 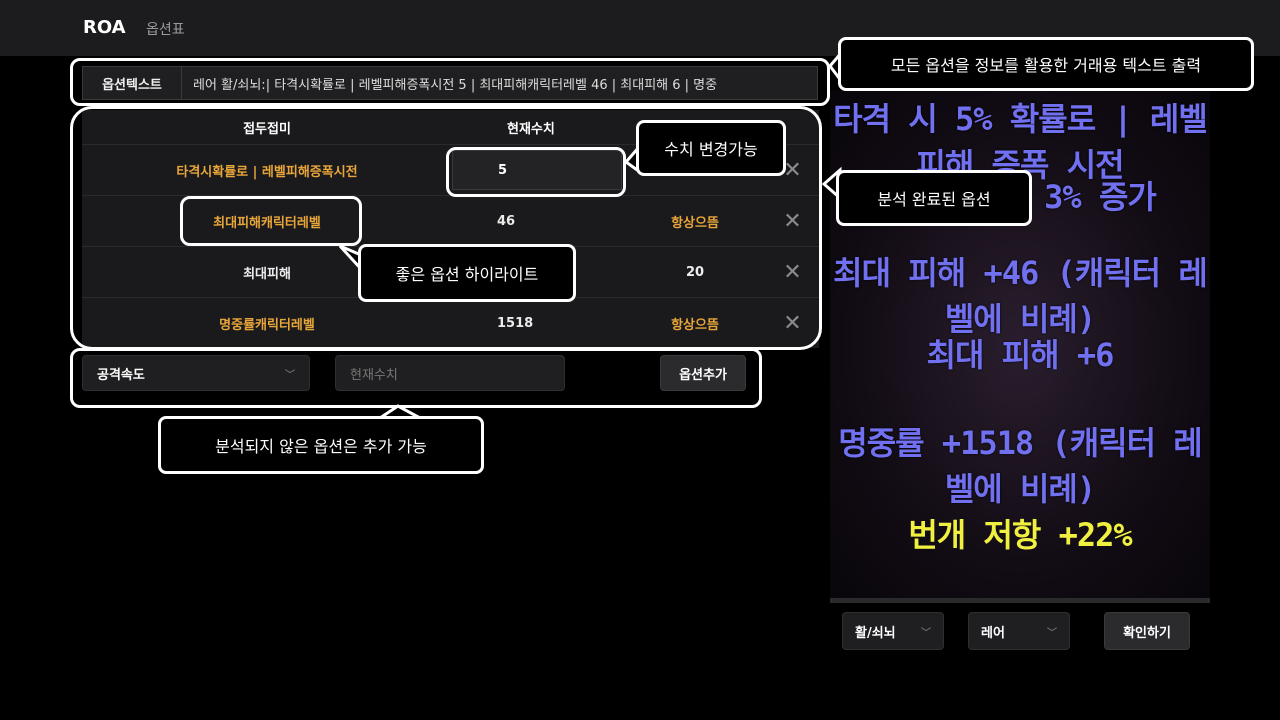 What do you see at coordinates (467, 273) in the screenshot?
I see `callout-highlight: 좋은 옵션 하이라이트` at bounding box center [467, 273].